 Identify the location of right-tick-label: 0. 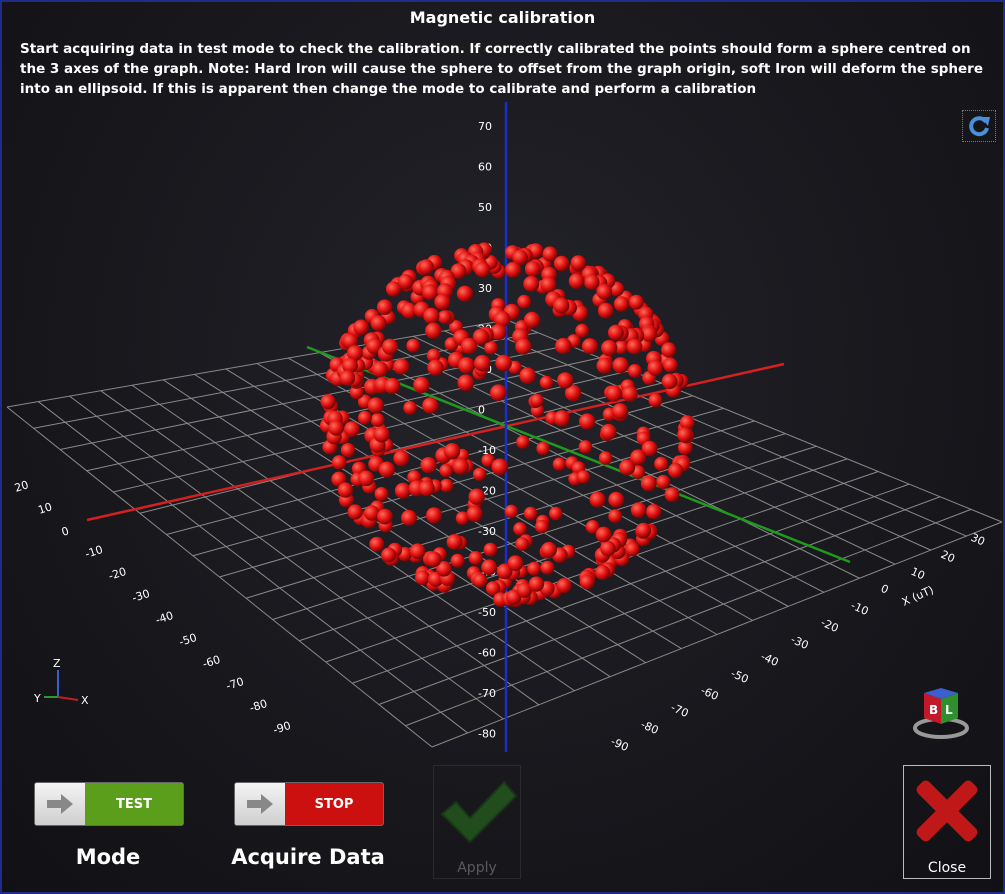
(885, 589).